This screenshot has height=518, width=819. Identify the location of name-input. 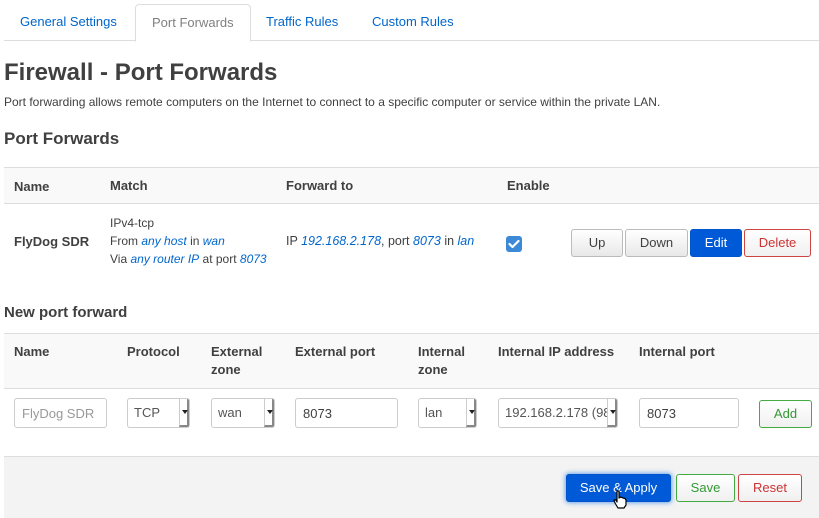
(60, 413).